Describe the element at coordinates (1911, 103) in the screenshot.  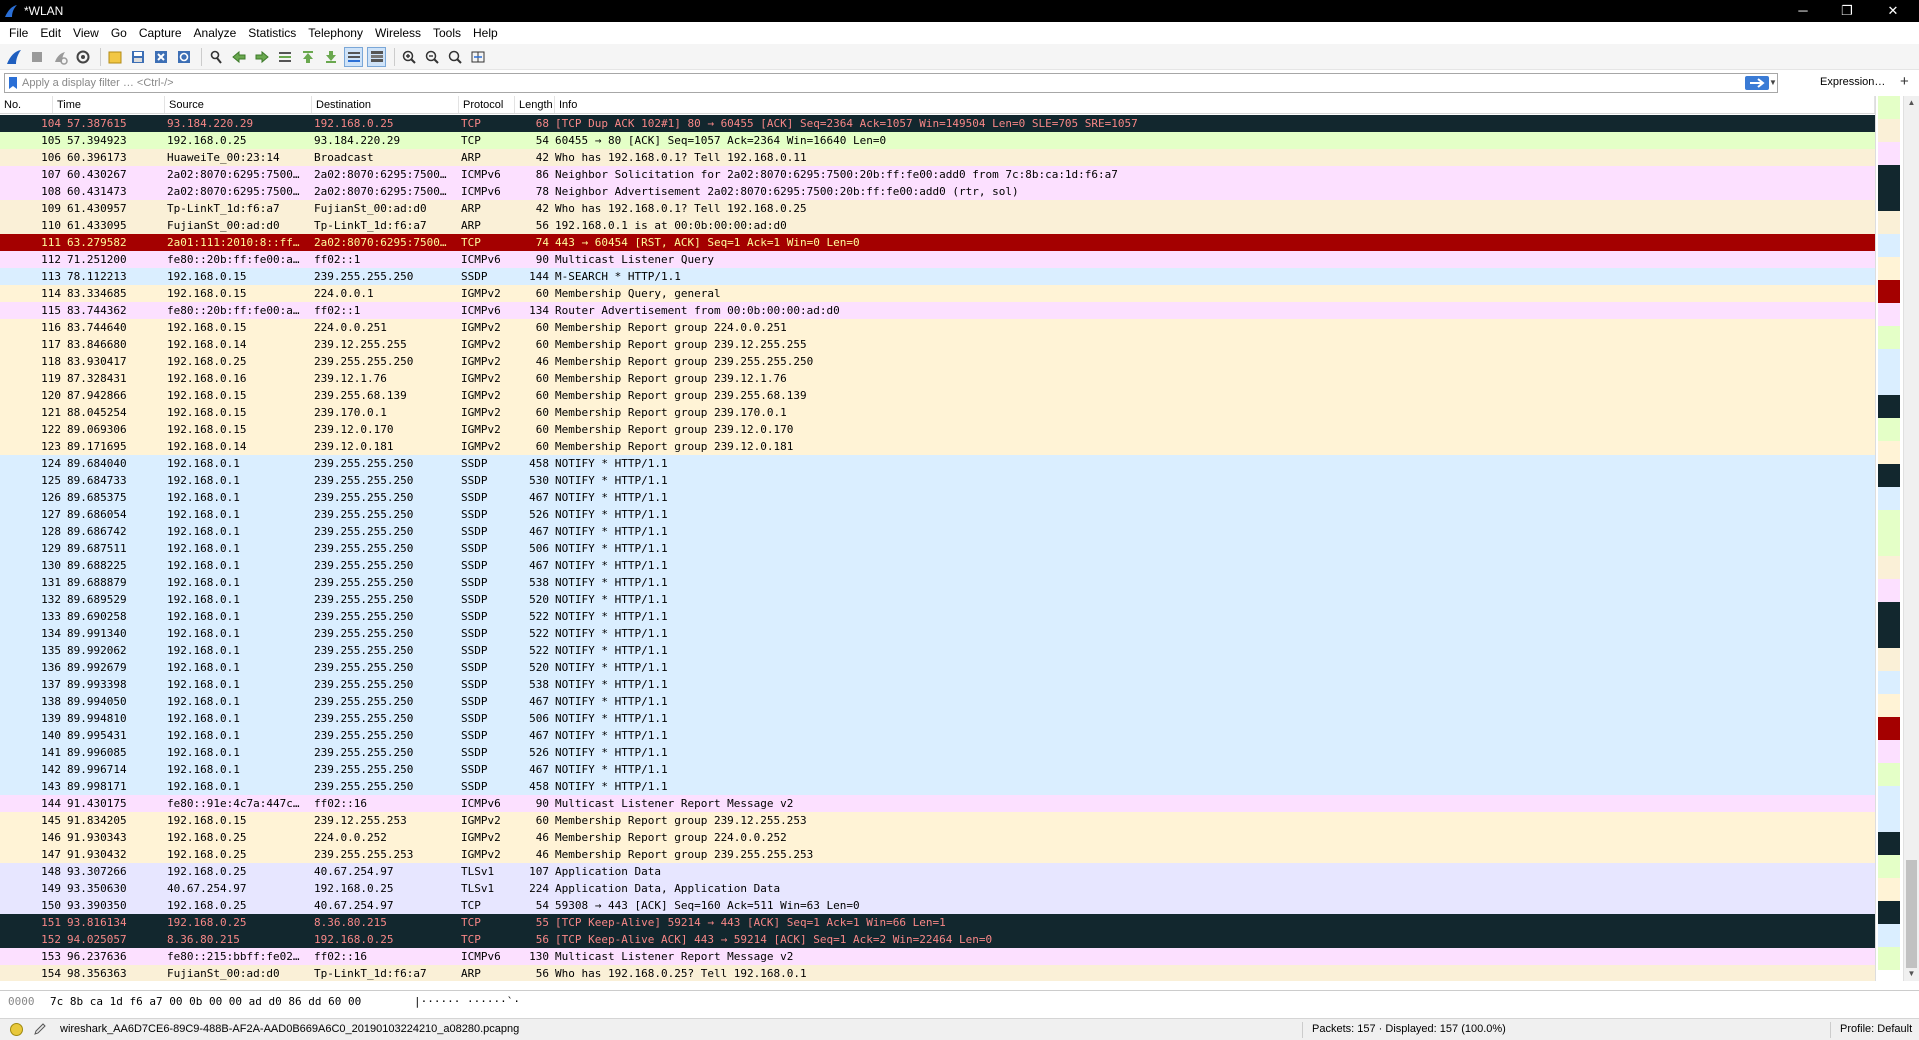
I see `scroll-up-icon: ▲` at that location.